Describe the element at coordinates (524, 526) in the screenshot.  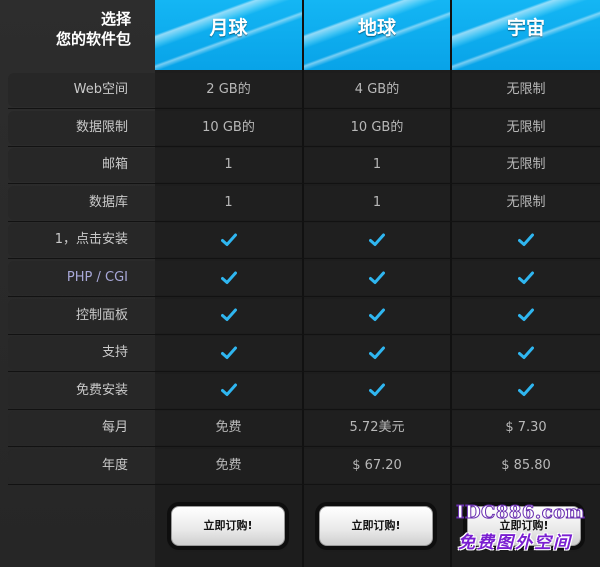
I see `order-button-universe: 立即订购!` at that location.